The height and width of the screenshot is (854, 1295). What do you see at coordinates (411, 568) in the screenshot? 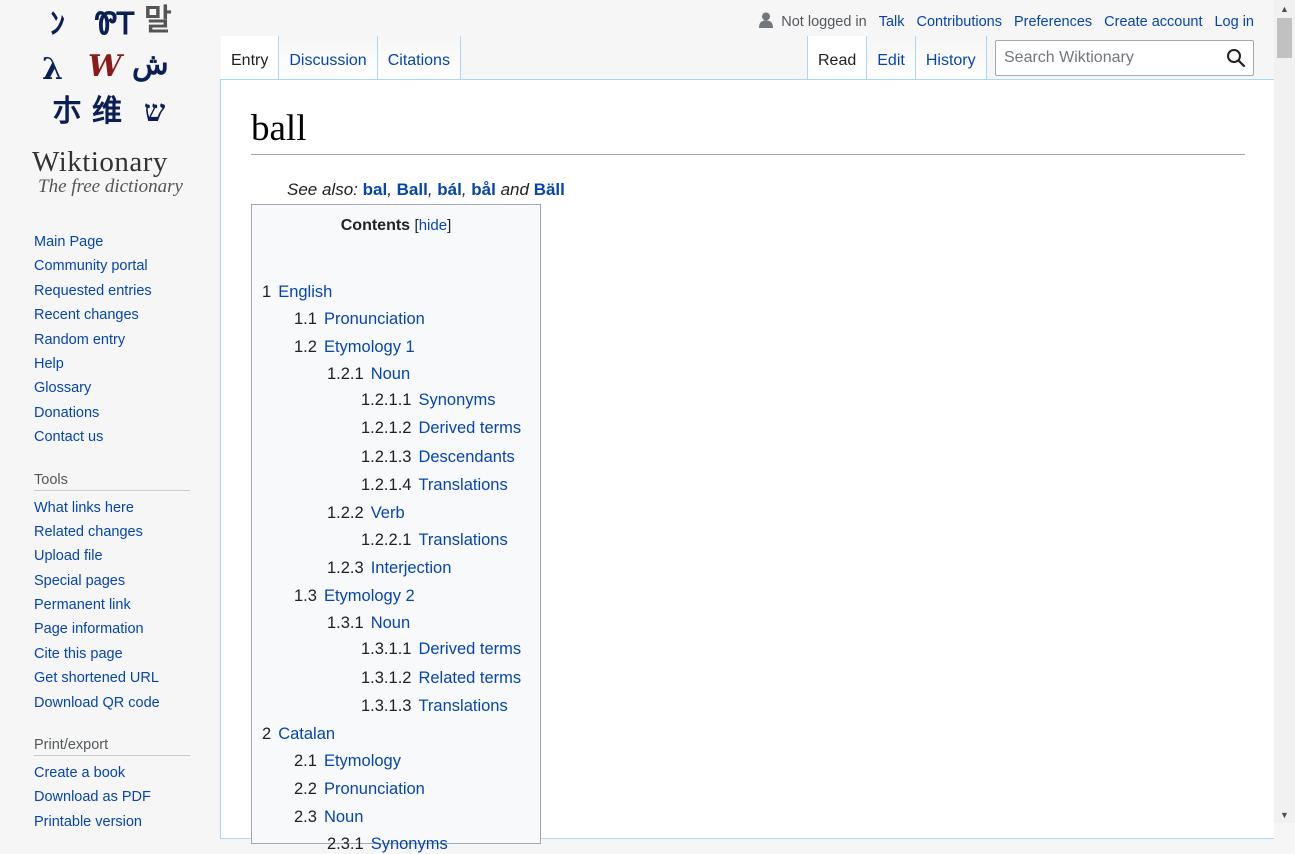
I see `toc-link: Interjection` at bounding box center [411, 568].